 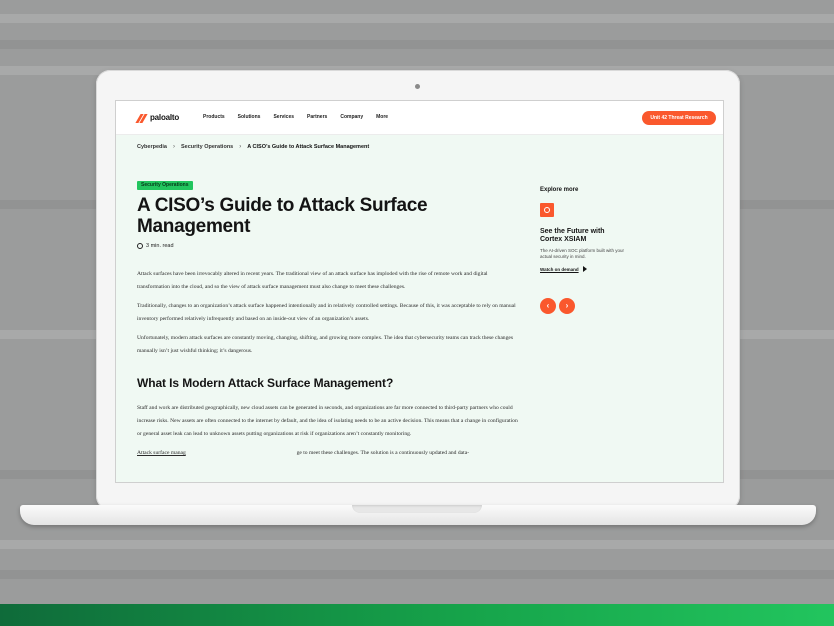 What do you see at coordinates (351, 117) in the screenshot?
I see `nav-item-company: Company` at bounding box center [351, 117].